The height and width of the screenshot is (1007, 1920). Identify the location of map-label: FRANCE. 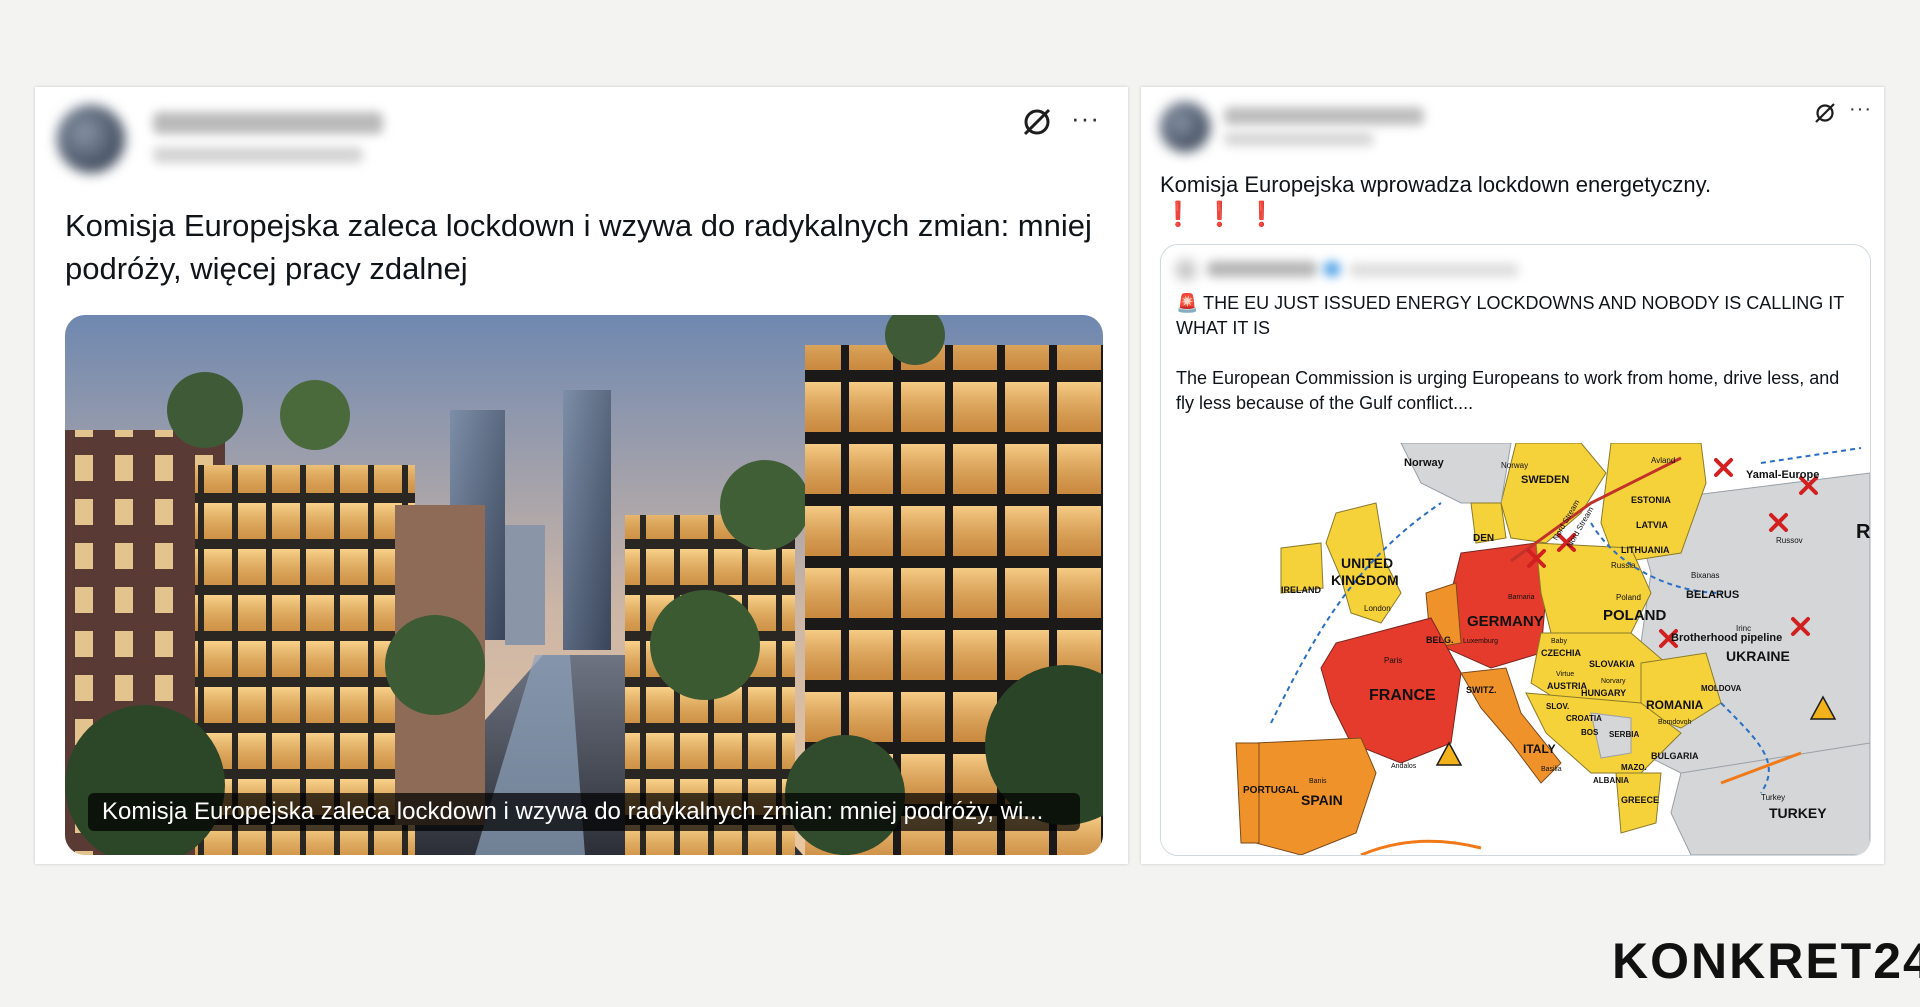
(1402, 695).